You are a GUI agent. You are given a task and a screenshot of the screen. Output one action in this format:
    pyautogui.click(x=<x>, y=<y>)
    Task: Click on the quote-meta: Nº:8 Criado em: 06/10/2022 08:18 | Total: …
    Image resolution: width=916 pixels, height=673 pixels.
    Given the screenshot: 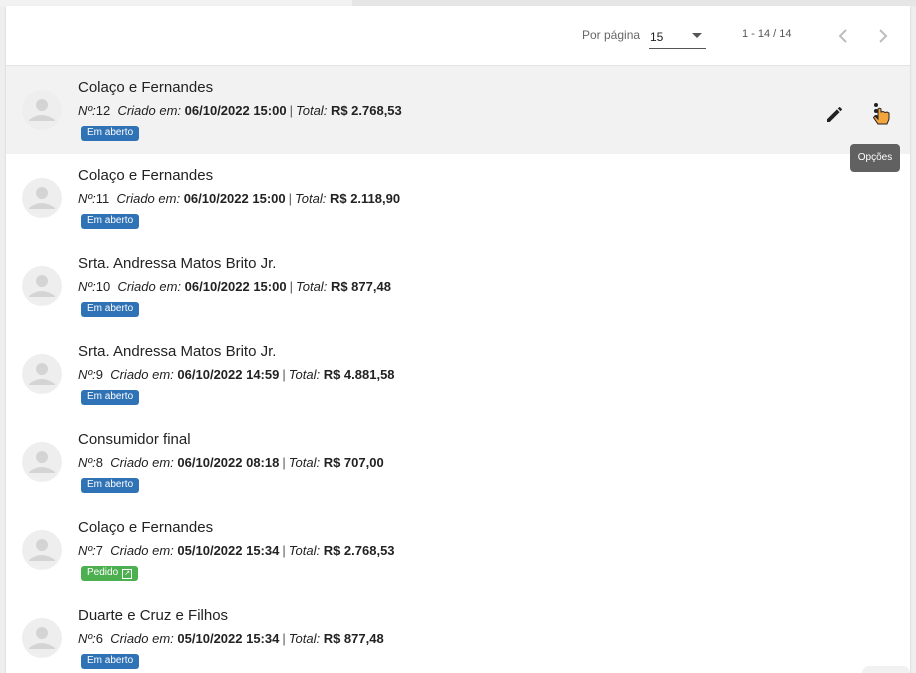 What is the action you would take?
    pyautogui.click(x=231, y=462)
    